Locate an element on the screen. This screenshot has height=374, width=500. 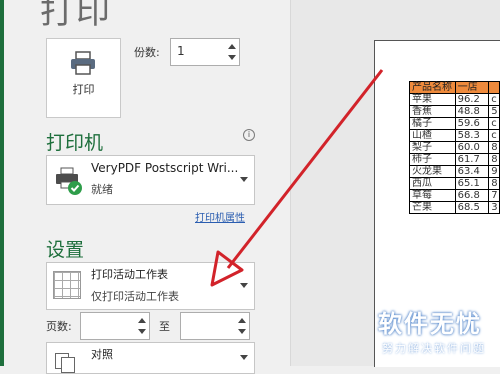
watermark-tagline: 努力解决软件问题 is located at coordinates (434, 348).